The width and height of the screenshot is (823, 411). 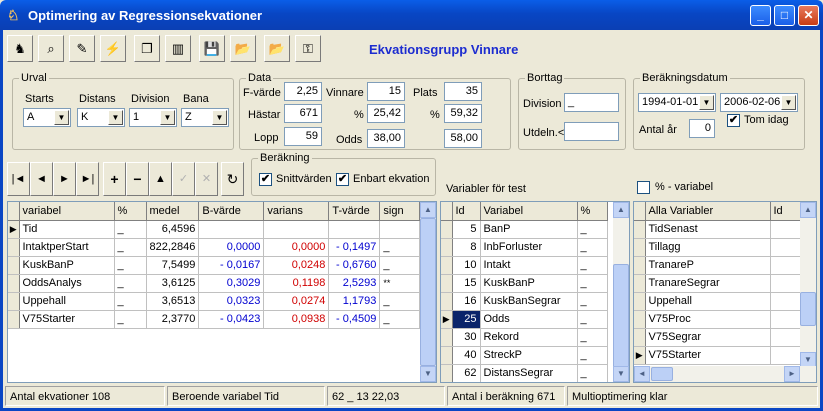 What do you see at coordinates (231, 247) in the screenshot?
I see `table-cell: 0,0000` at bounding box center [231, 247].